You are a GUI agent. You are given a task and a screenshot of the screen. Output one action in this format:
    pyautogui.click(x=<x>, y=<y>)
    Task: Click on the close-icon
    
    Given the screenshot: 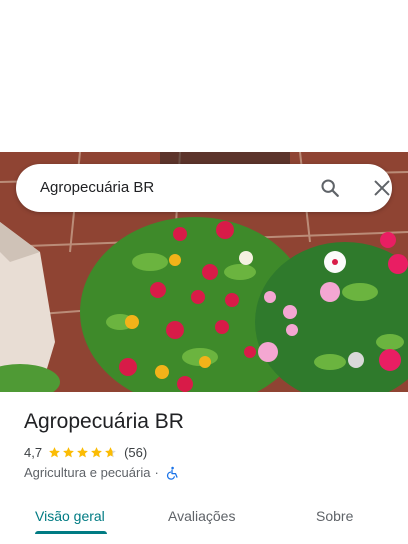 What is the action you would take?
    pyautogui.click(x=382, y=188)
    